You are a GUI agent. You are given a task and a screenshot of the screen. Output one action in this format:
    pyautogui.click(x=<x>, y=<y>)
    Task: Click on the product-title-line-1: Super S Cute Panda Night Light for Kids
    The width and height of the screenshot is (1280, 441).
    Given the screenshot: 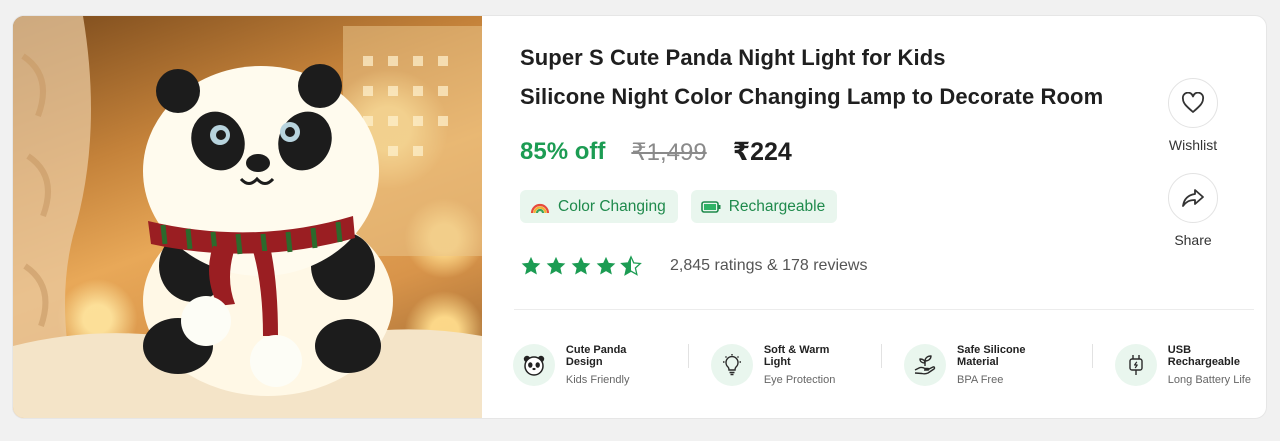 What is the action you would take?
    pyautogui.click(x=733, y=57)
    